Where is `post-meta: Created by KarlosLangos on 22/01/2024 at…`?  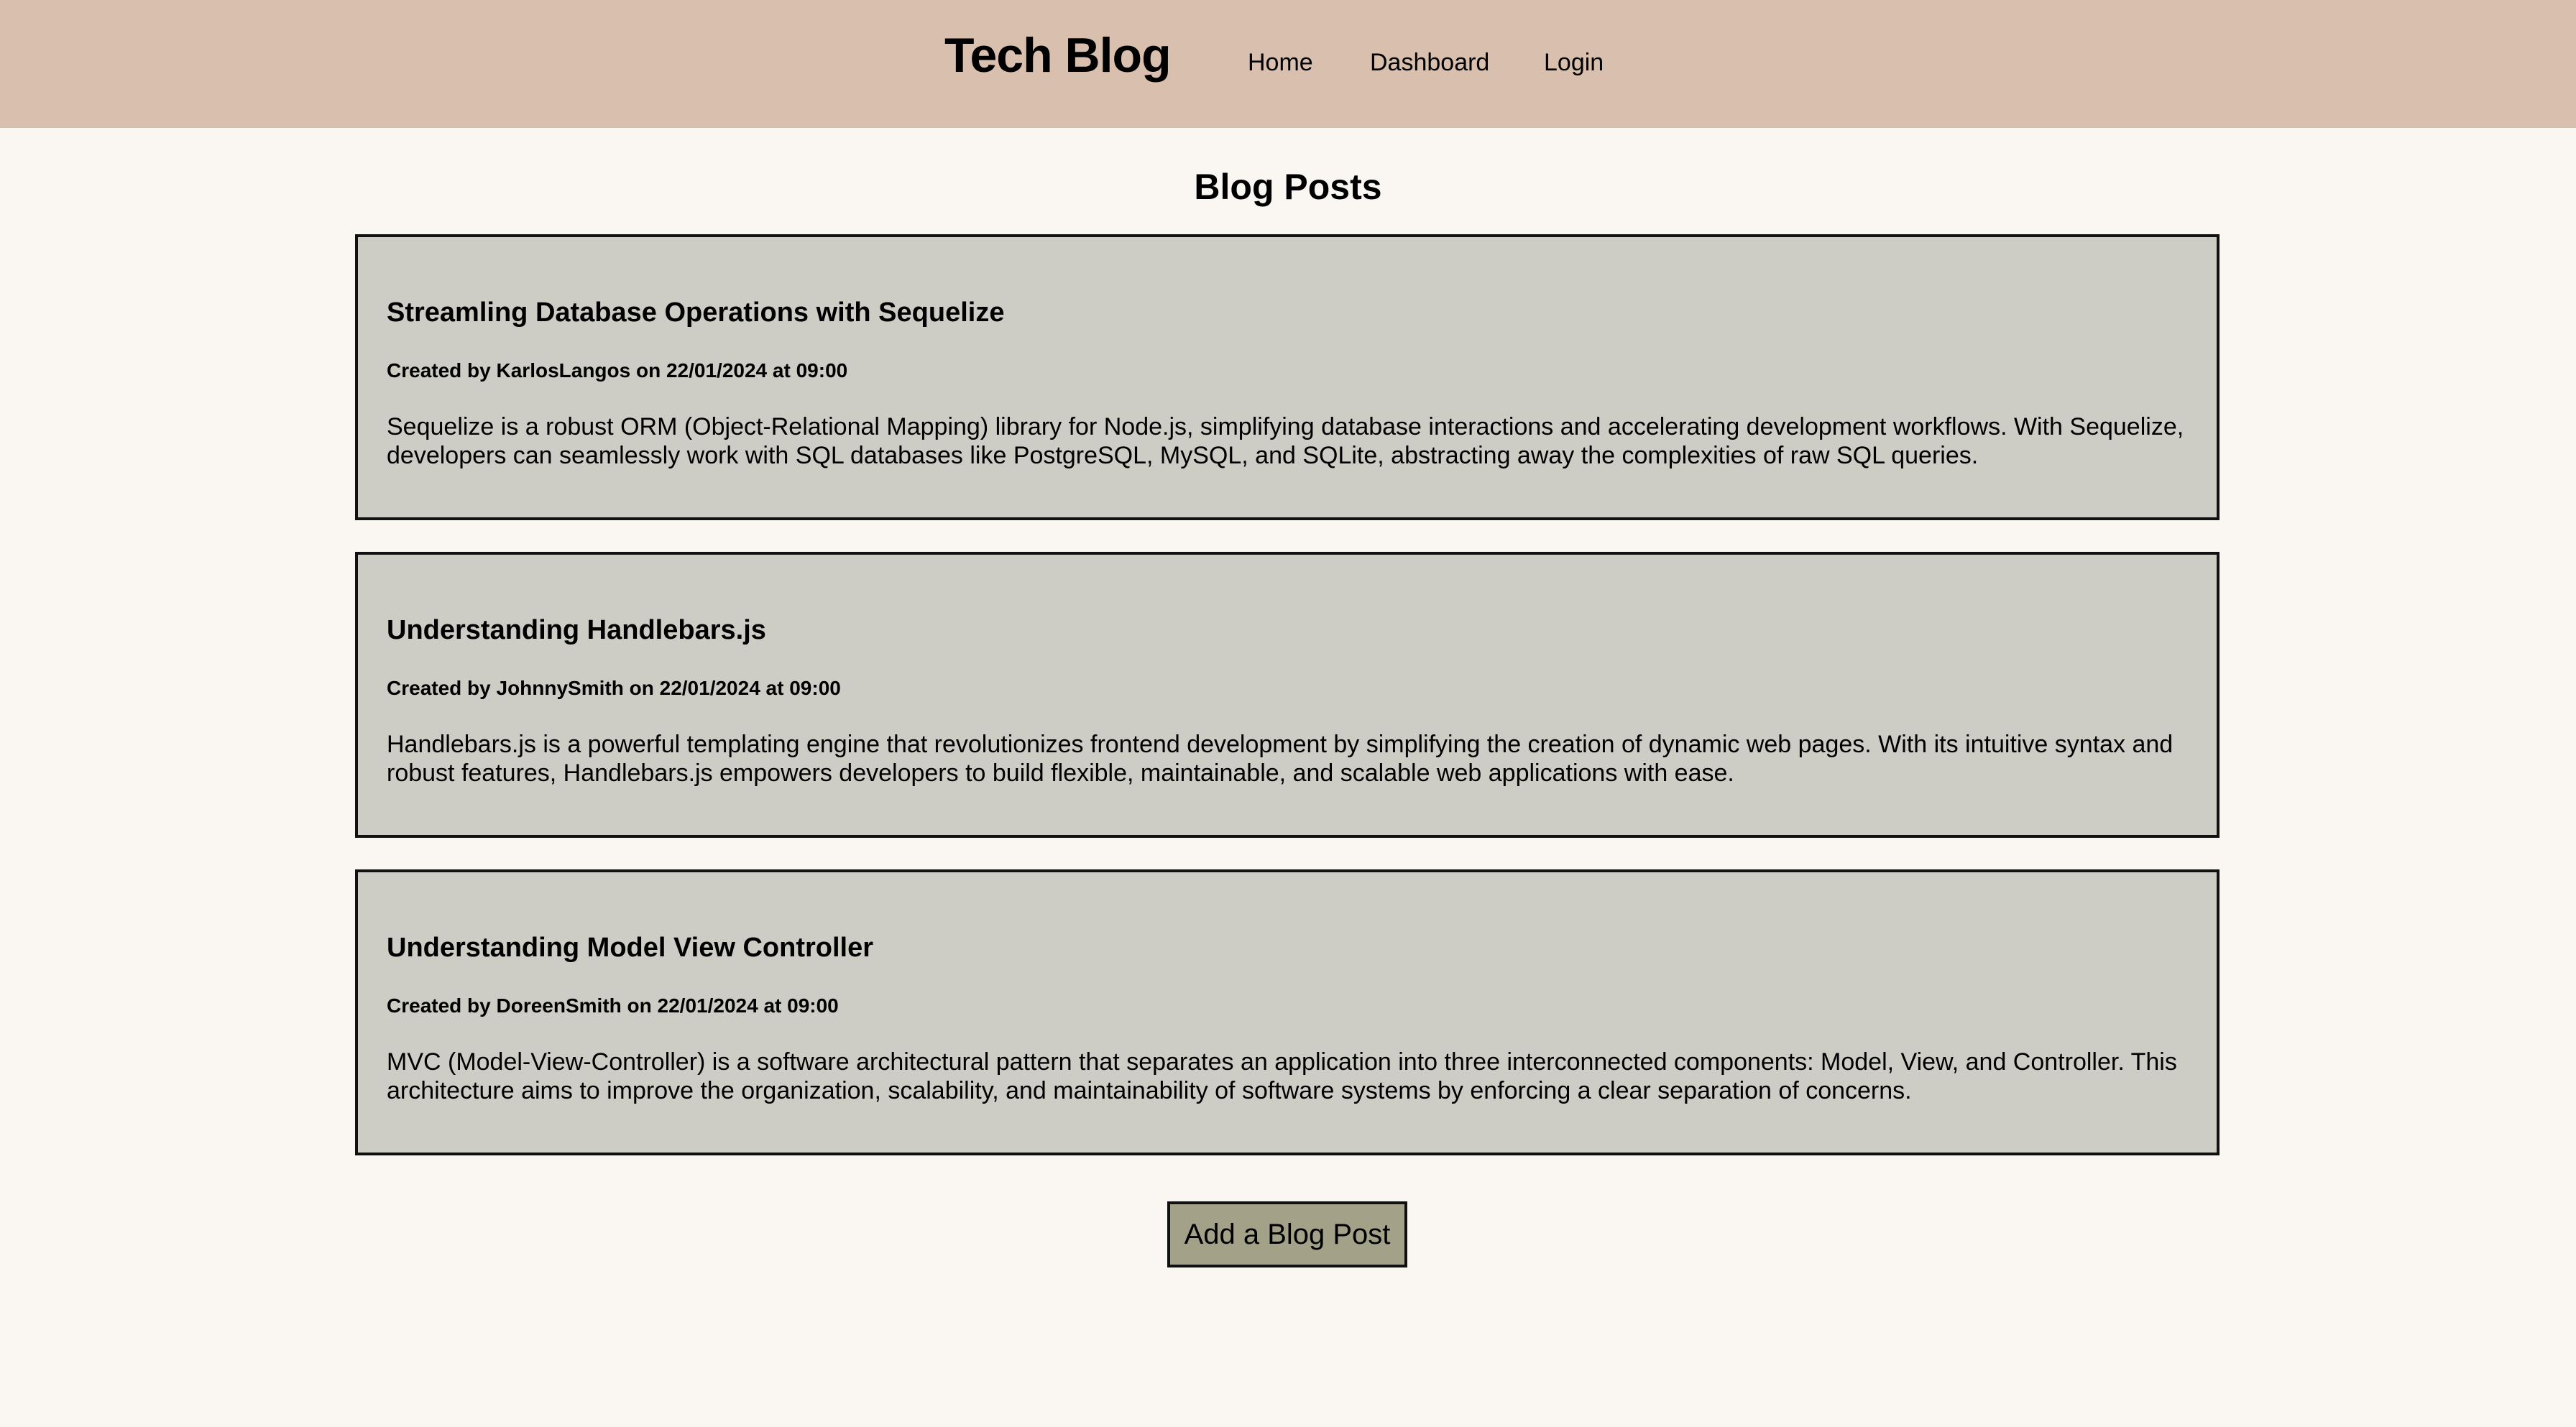 post-meta: Created by KarlosLangos on 22/01/2024 at… is located at coordinates (617, 371).